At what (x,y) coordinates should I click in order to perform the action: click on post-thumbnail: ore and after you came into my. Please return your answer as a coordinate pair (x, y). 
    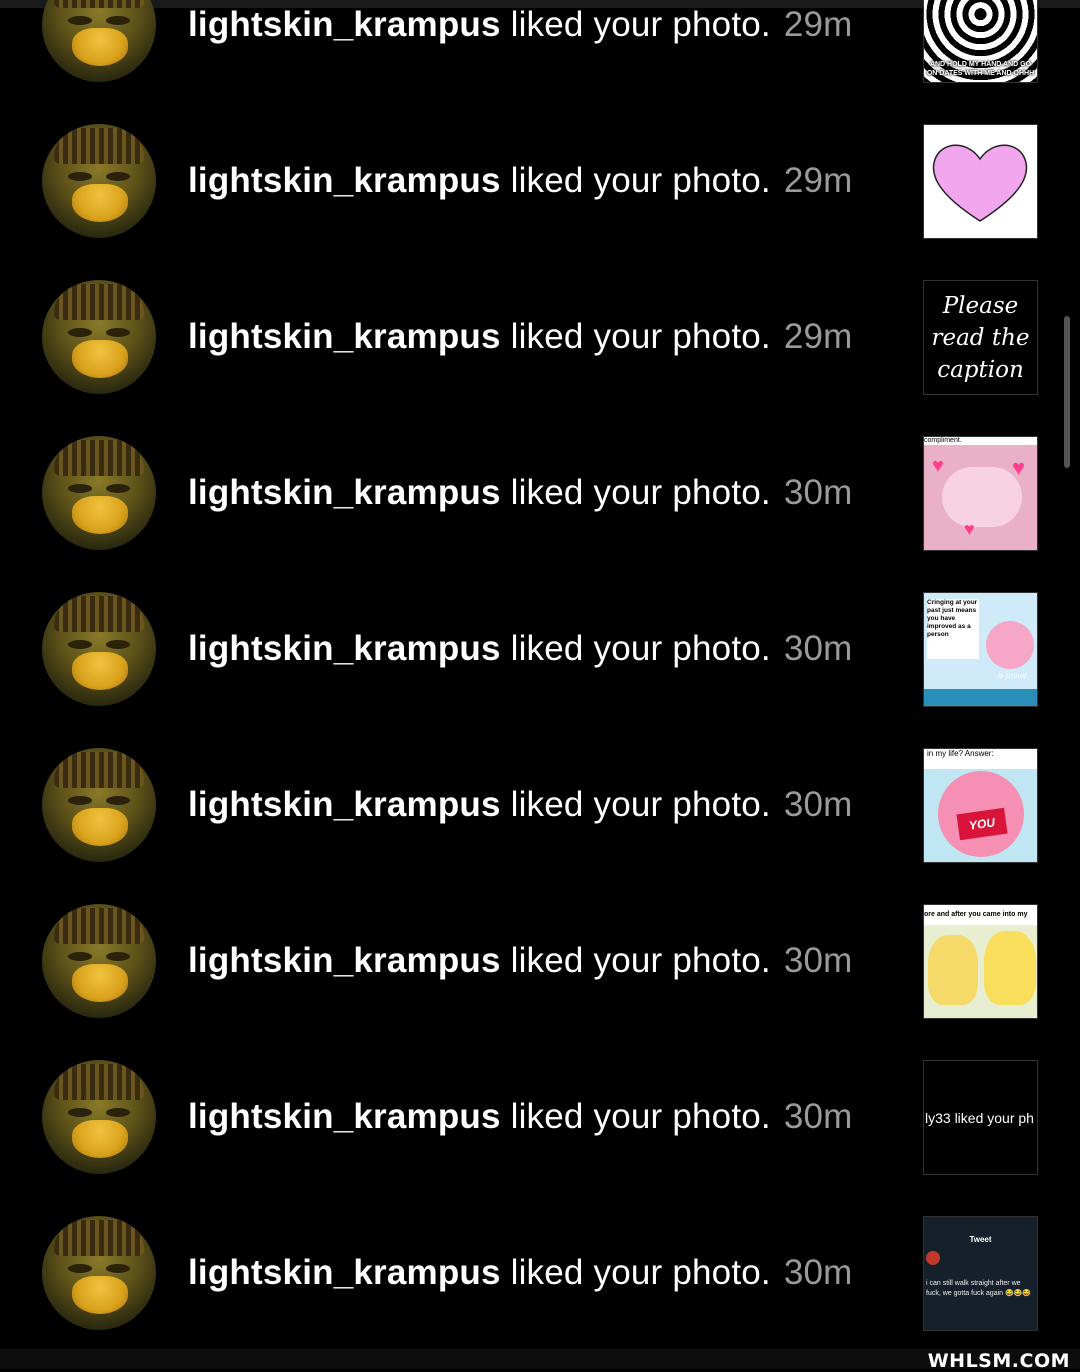
    Looking at the image, I should click on (980, 961).